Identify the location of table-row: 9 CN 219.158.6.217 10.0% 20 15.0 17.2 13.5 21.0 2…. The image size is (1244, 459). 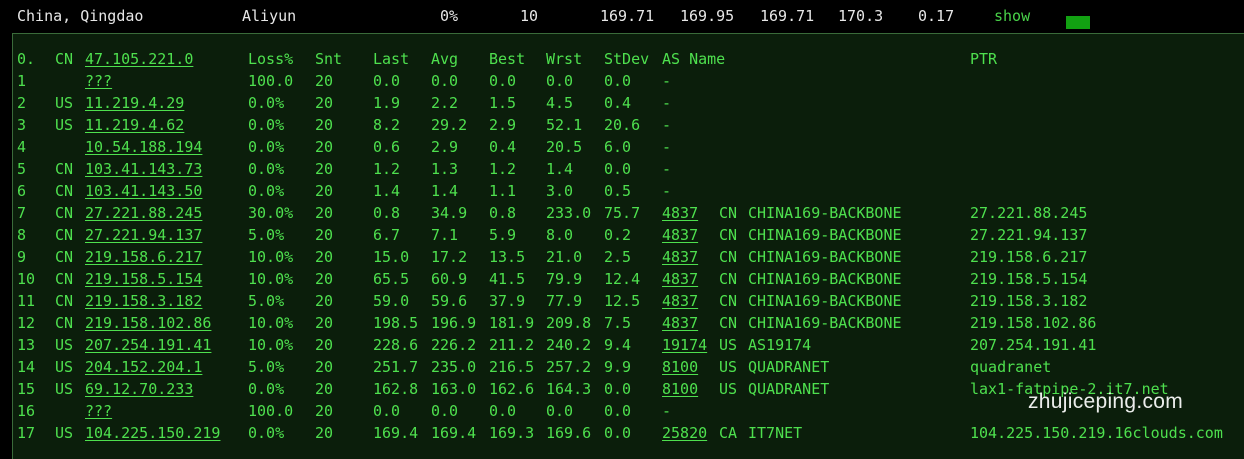
(622, 257).